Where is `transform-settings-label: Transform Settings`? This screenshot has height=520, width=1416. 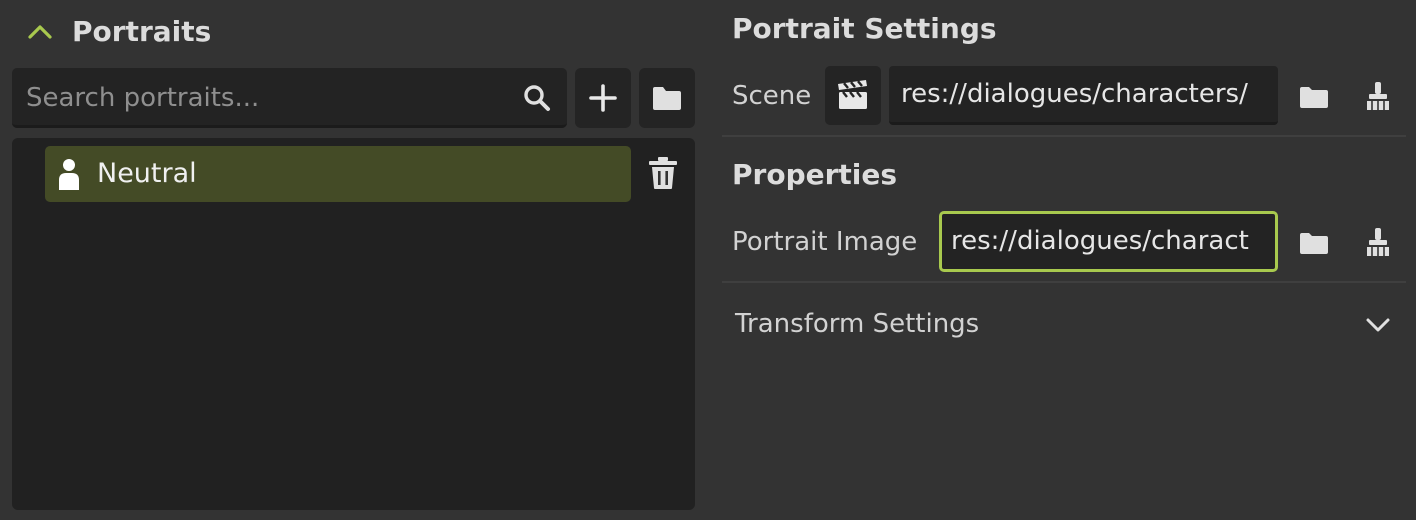 transform-settings-label: Transform Settings is located at coordinates (857, 324).